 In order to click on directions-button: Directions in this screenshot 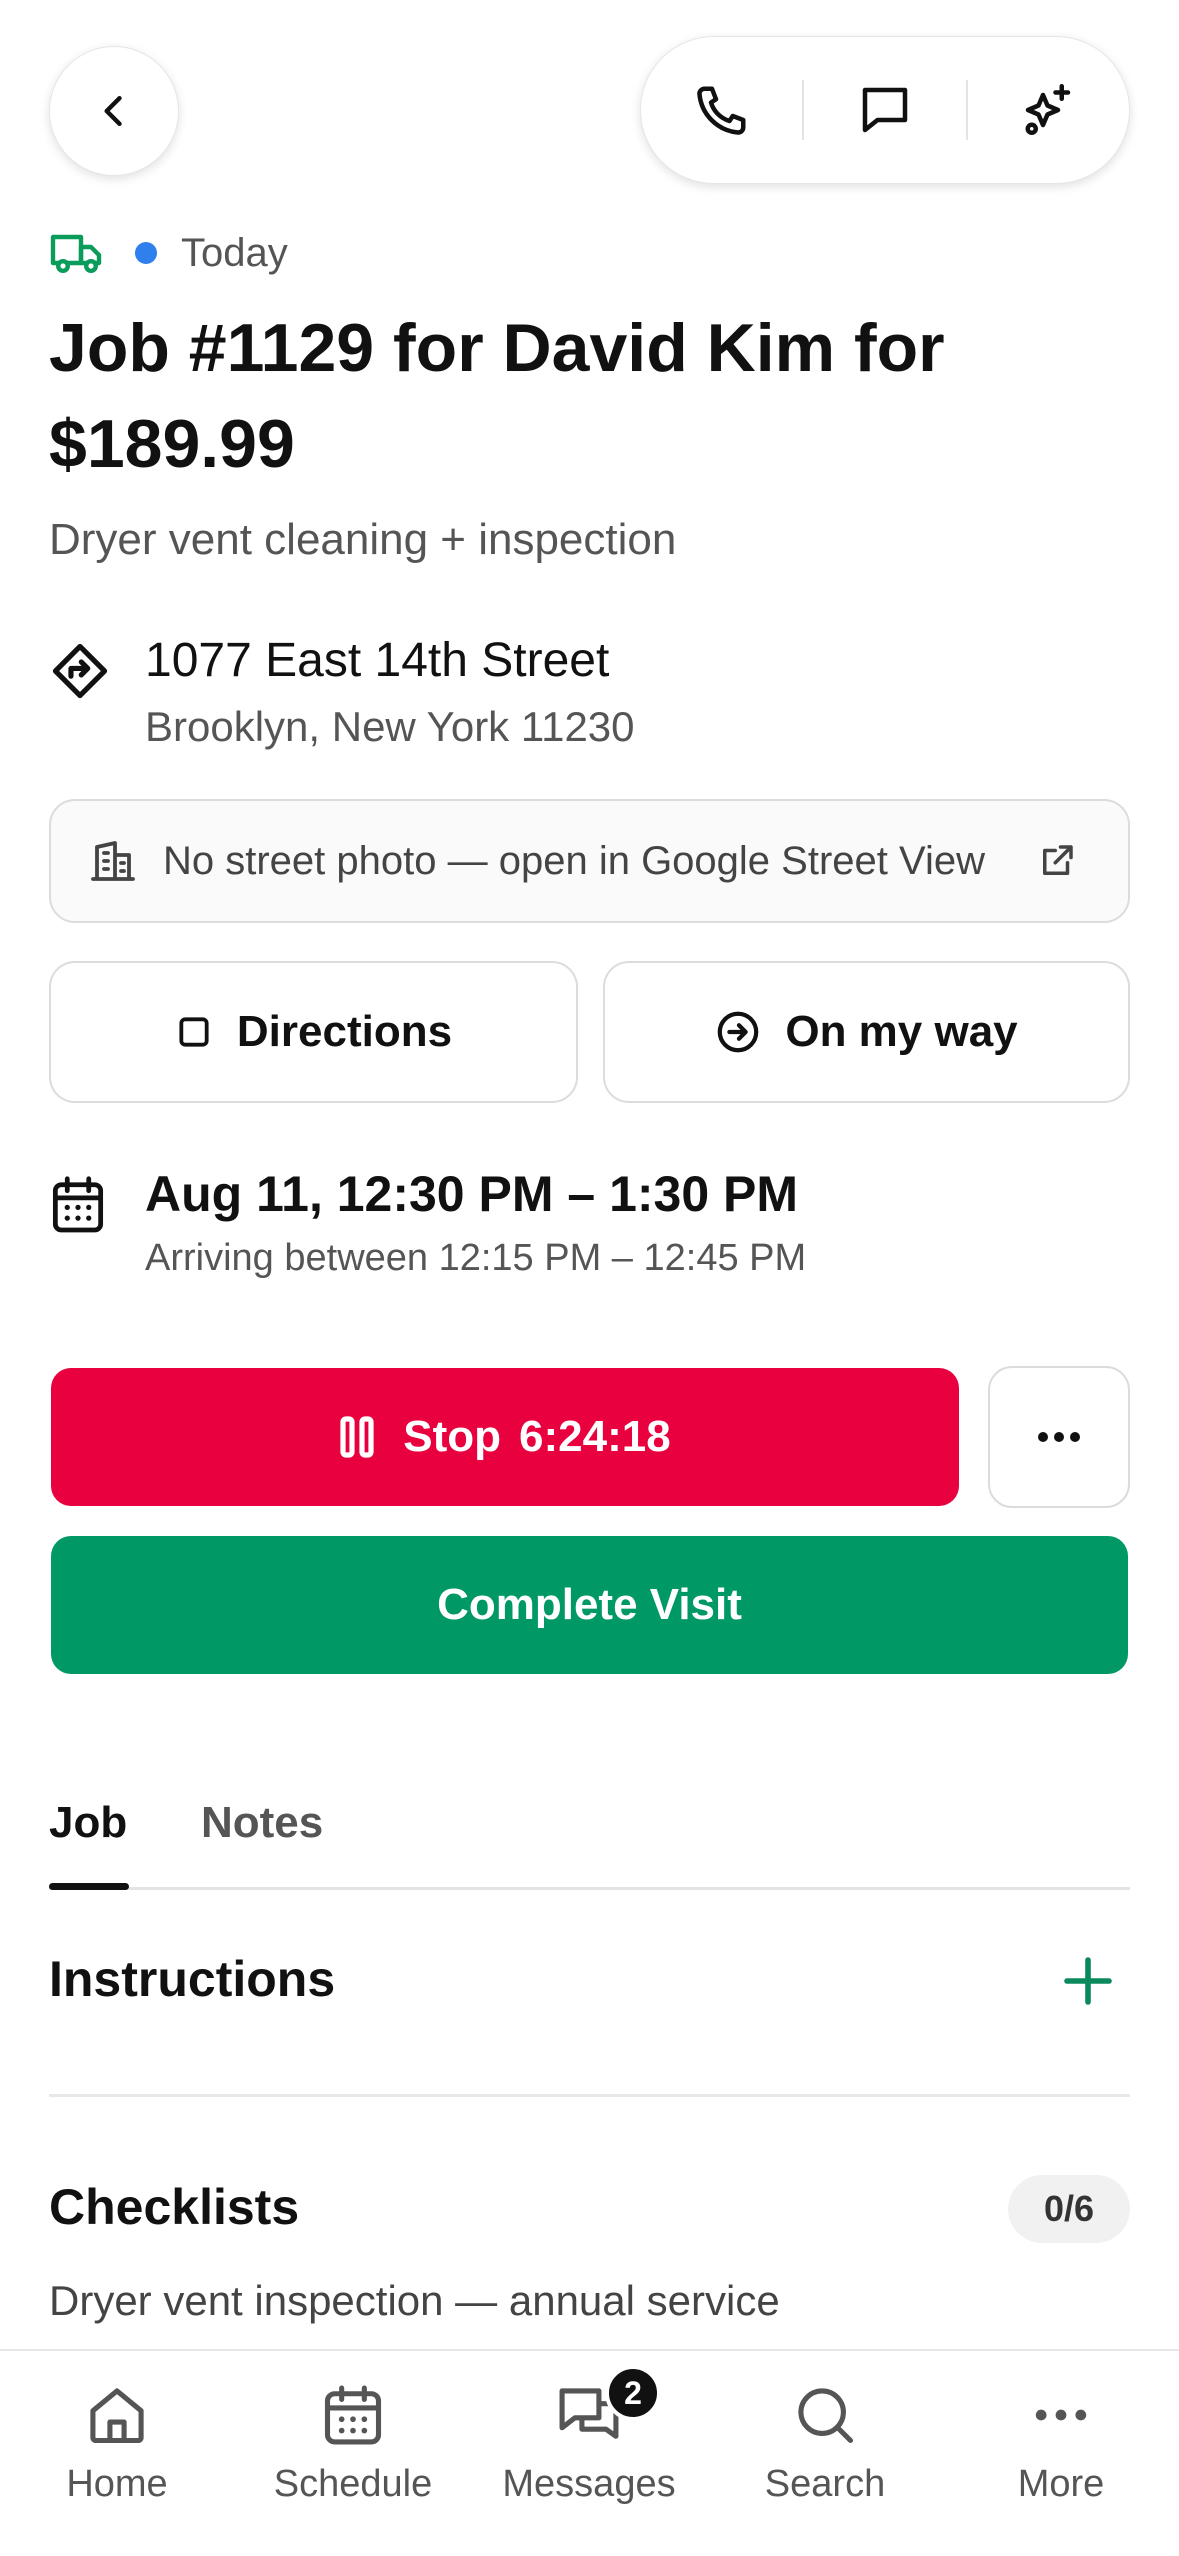, I will do `click(313, 1032)`.